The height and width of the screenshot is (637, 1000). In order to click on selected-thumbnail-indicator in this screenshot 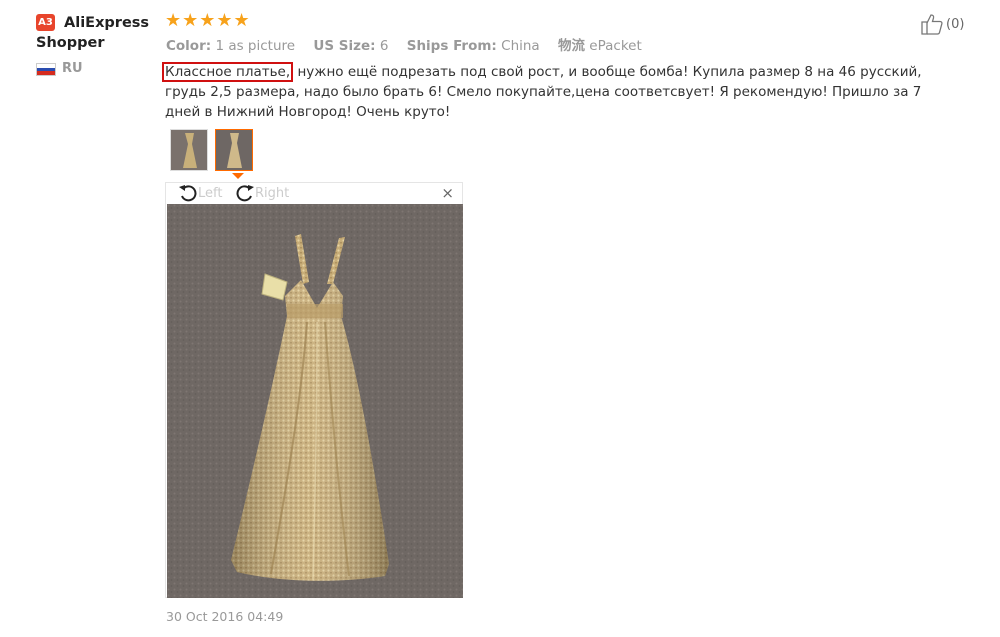, I will do `click(238, 176)`.